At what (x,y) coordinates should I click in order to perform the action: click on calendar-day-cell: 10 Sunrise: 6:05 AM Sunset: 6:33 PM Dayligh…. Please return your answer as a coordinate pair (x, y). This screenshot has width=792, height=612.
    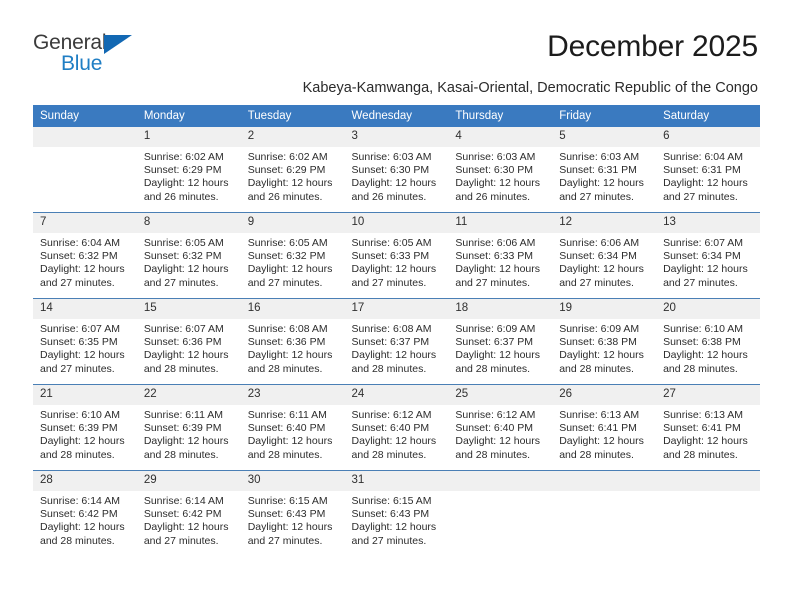
    Looking at the image, I should click on (396, 255).